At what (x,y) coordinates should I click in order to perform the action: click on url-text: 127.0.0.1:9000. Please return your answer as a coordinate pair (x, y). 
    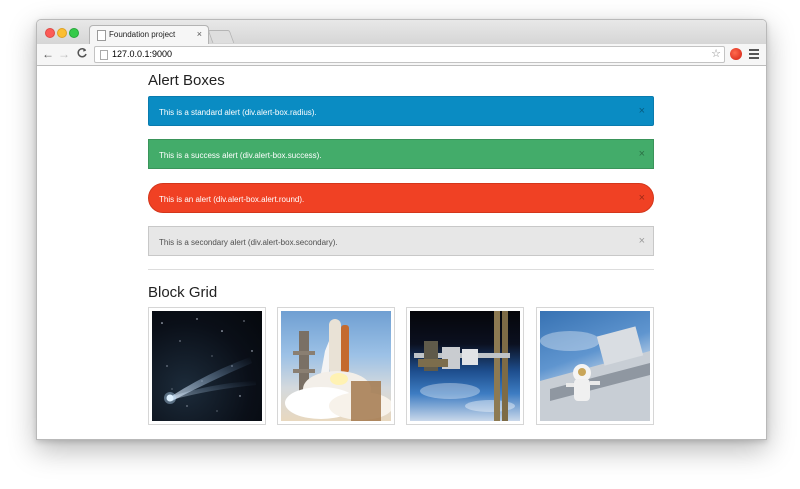
    Looking at the image, I should click on (142, 54).